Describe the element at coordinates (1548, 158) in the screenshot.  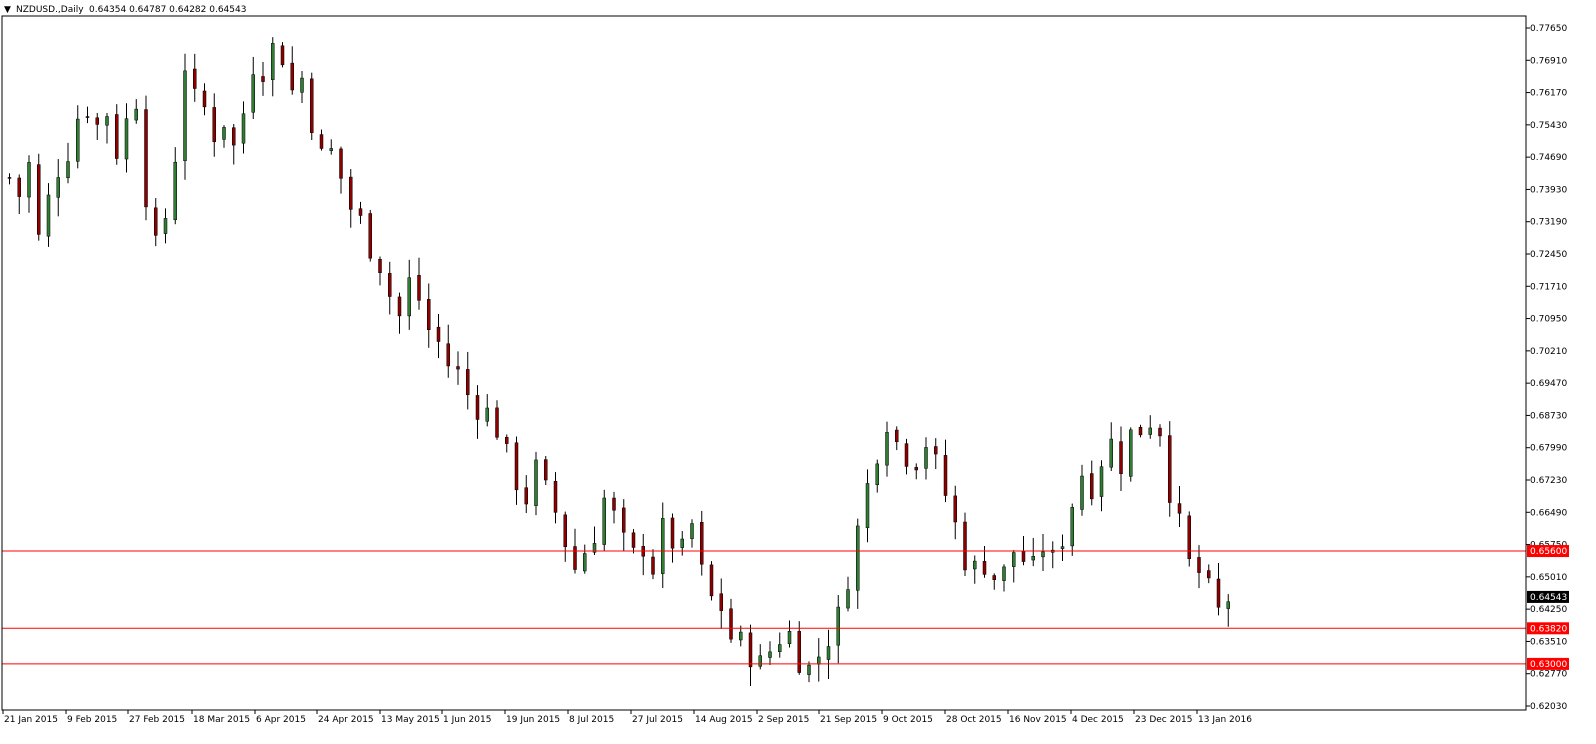
I see `y-tick-label: 0.74690` at that location.